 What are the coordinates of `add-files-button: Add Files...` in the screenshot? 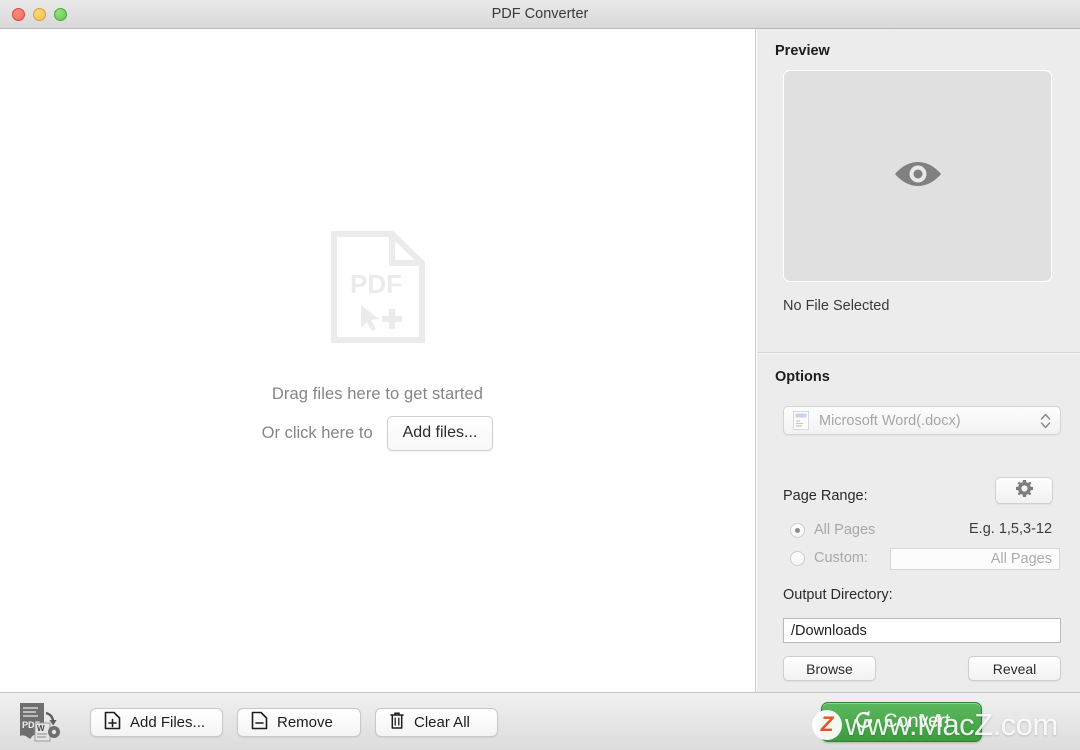 It's located at (156, 722).